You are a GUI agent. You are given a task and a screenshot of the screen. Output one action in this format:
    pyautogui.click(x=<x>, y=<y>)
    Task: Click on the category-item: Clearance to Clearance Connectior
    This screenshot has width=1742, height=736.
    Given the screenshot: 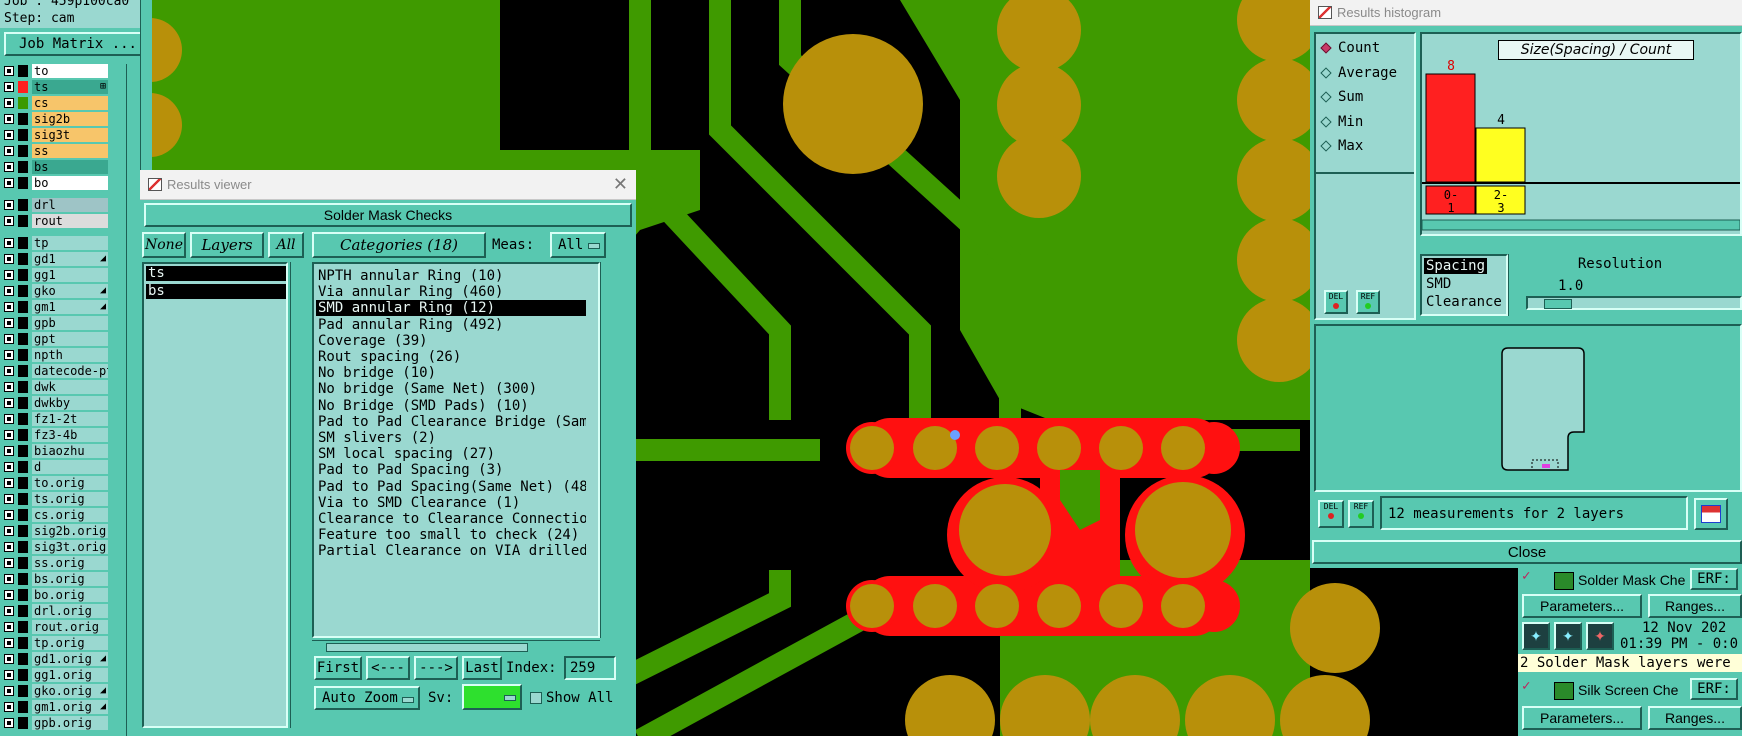 What is the action you would take?
    pyautogui.click(x=451, y=519)
    